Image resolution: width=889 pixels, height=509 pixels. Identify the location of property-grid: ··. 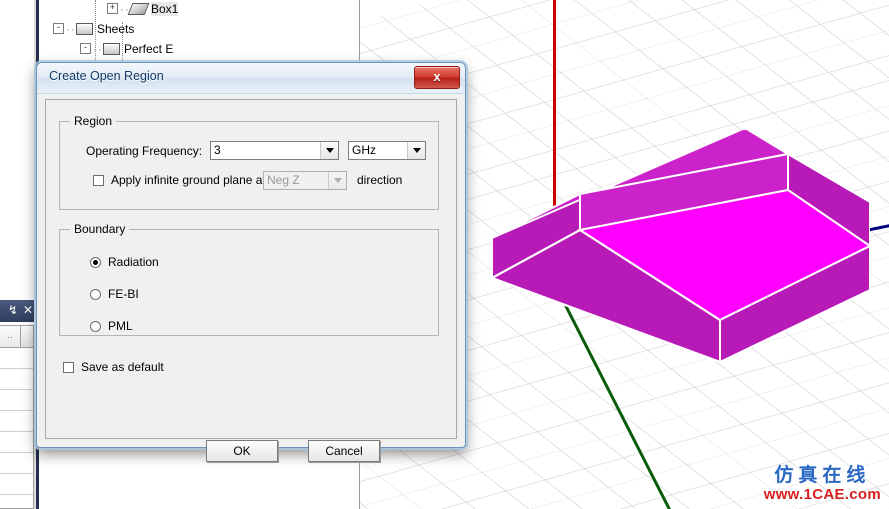
(17, 417).